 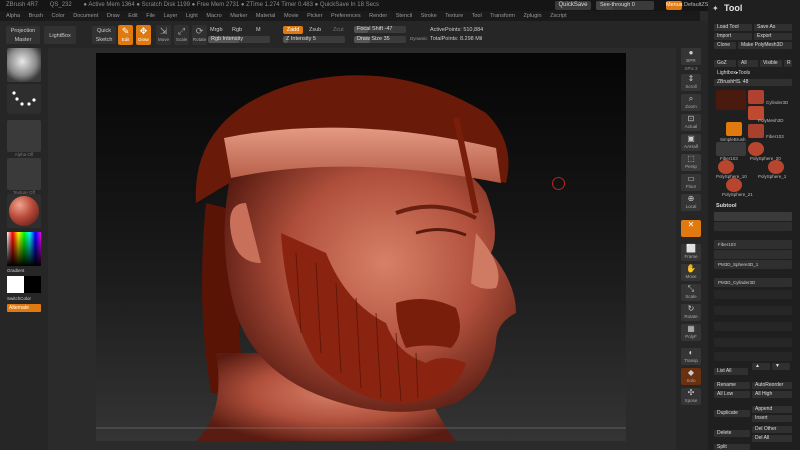 I want to click on del-other-button: Del Other, so click(x=772, y=429).